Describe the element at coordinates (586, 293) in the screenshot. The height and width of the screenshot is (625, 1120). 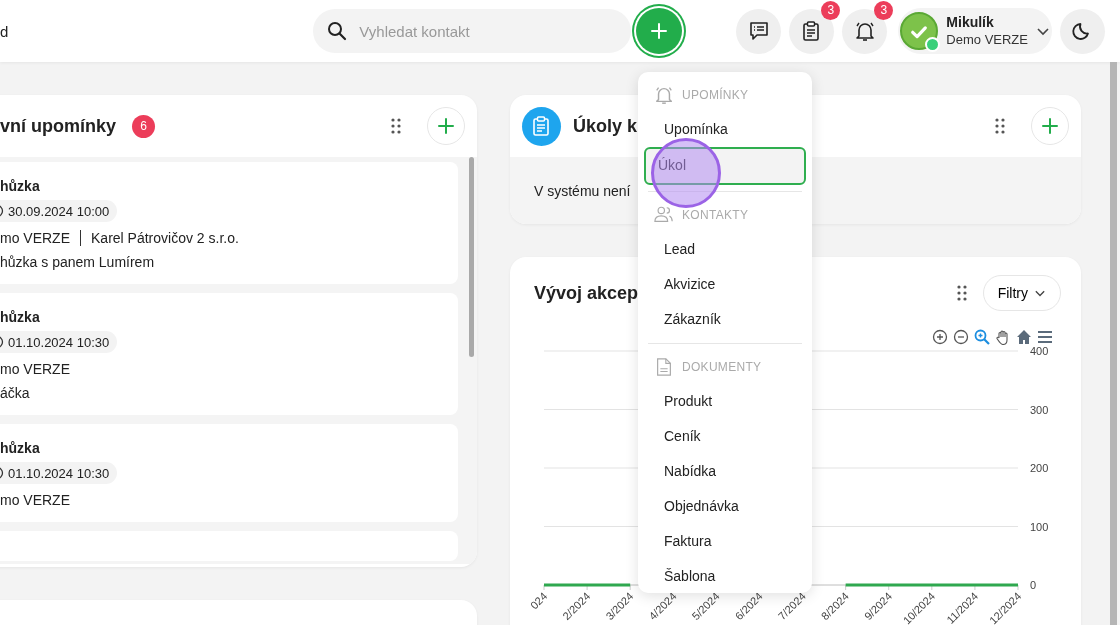
I see `chart-title: Vývoj akcep` at that location.